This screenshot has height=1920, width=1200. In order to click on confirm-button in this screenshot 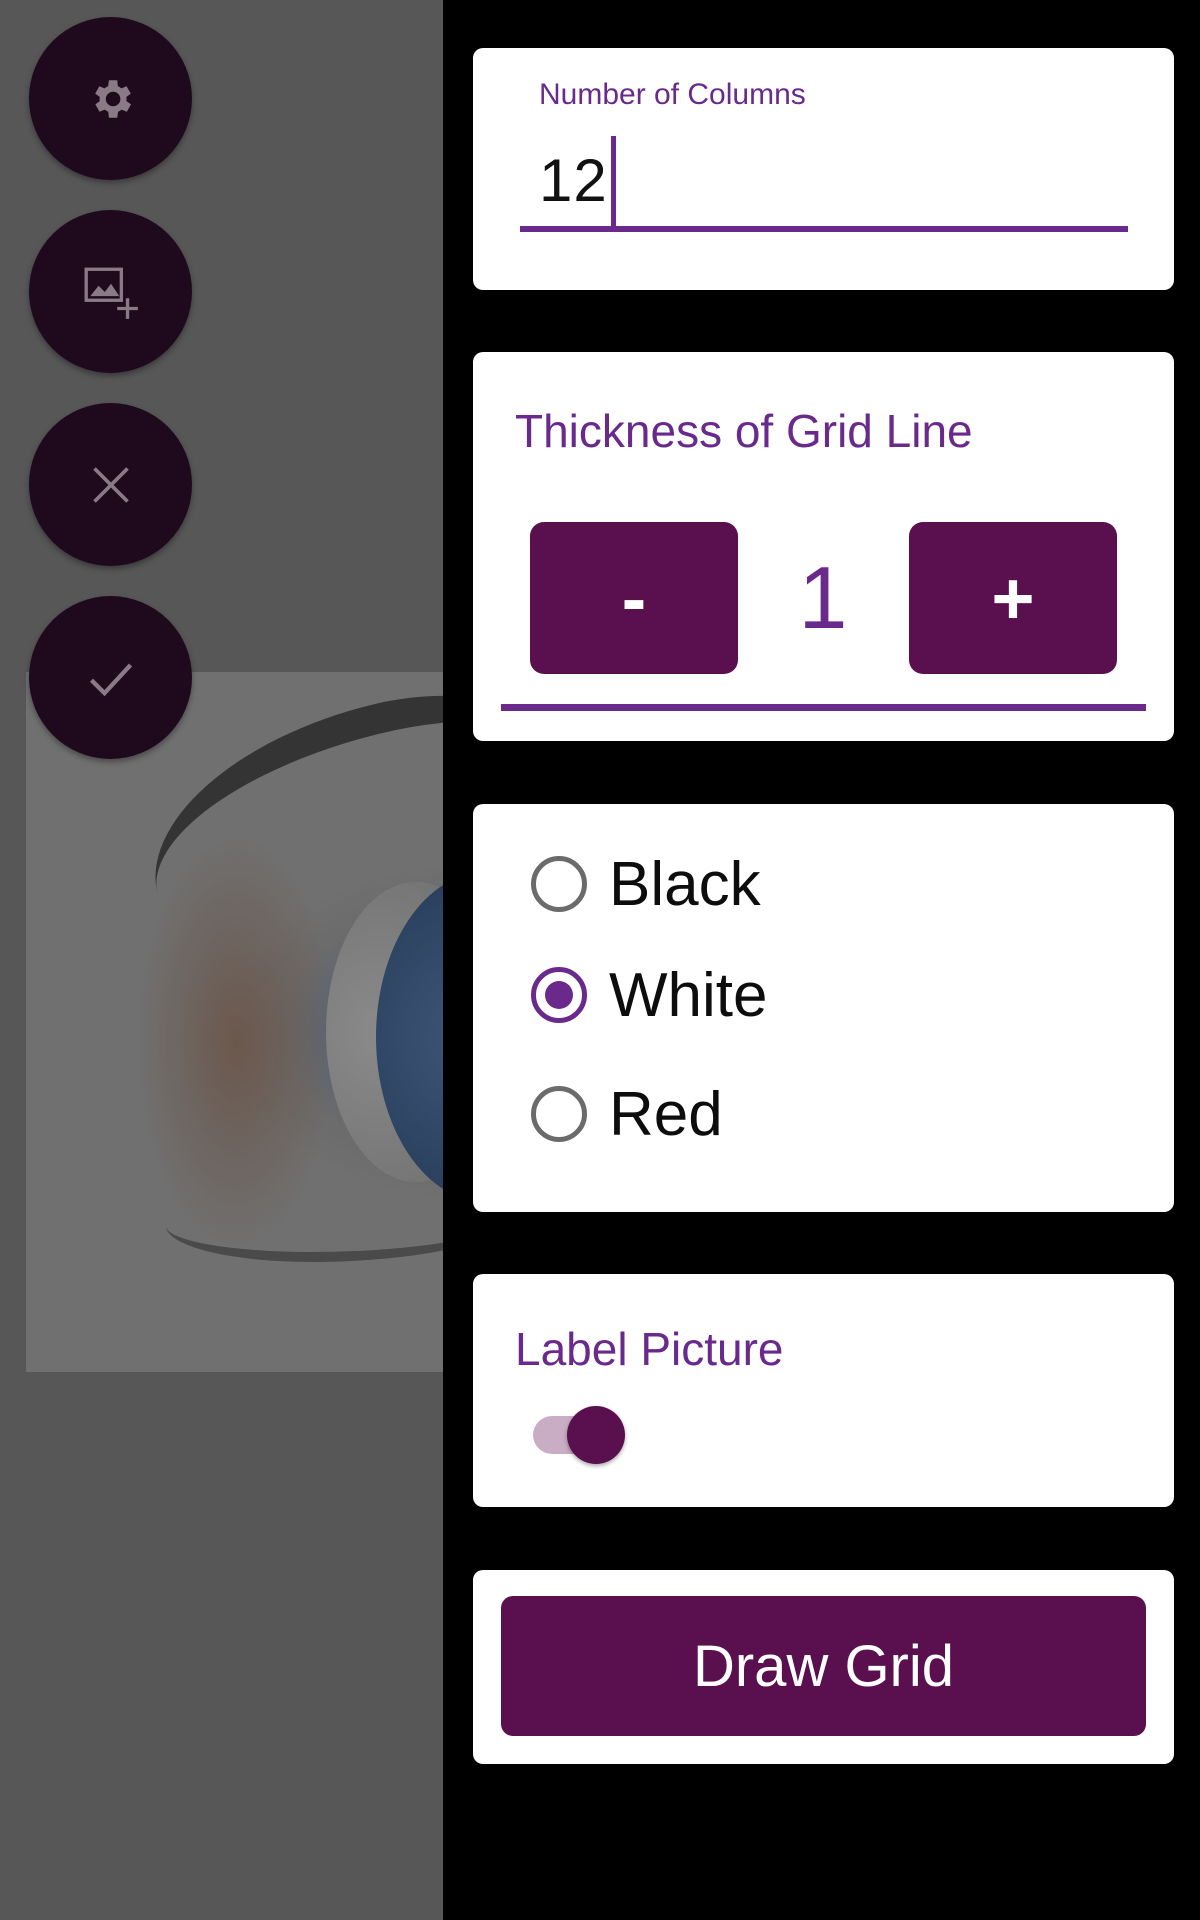, I will do `click(110, 677)`.